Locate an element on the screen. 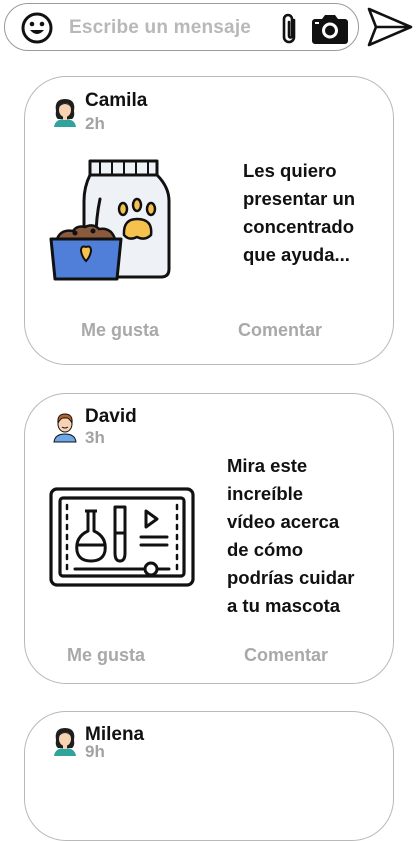  paperclip-icon is located at coordinates (290, 29).